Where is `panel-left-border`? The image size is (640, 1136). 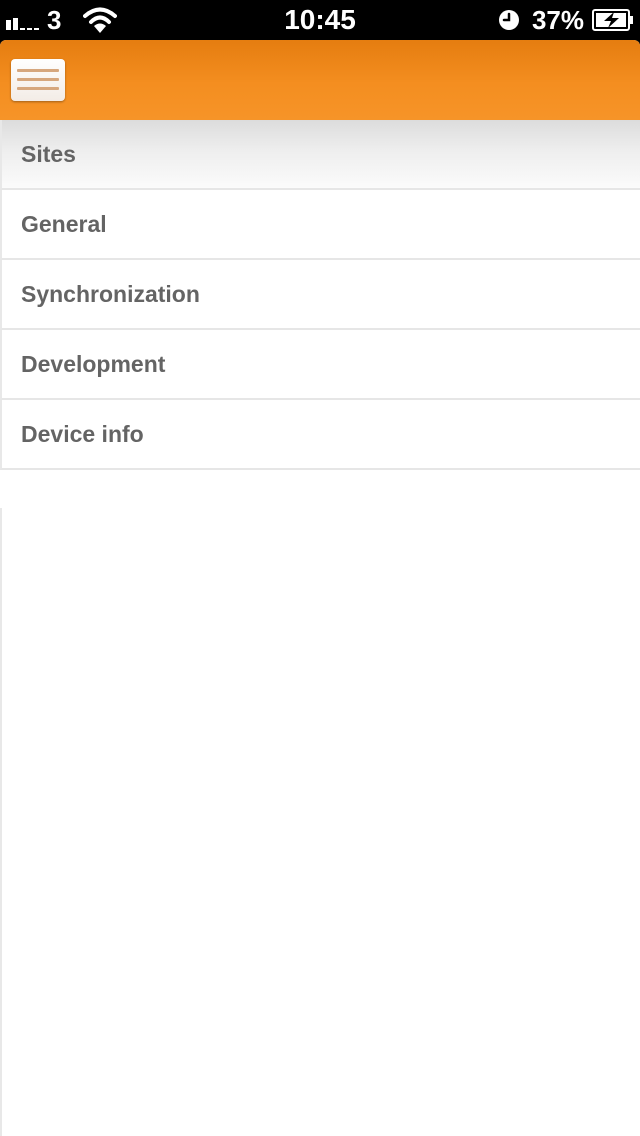
panel-left-border is located at coordinates (1, 822).